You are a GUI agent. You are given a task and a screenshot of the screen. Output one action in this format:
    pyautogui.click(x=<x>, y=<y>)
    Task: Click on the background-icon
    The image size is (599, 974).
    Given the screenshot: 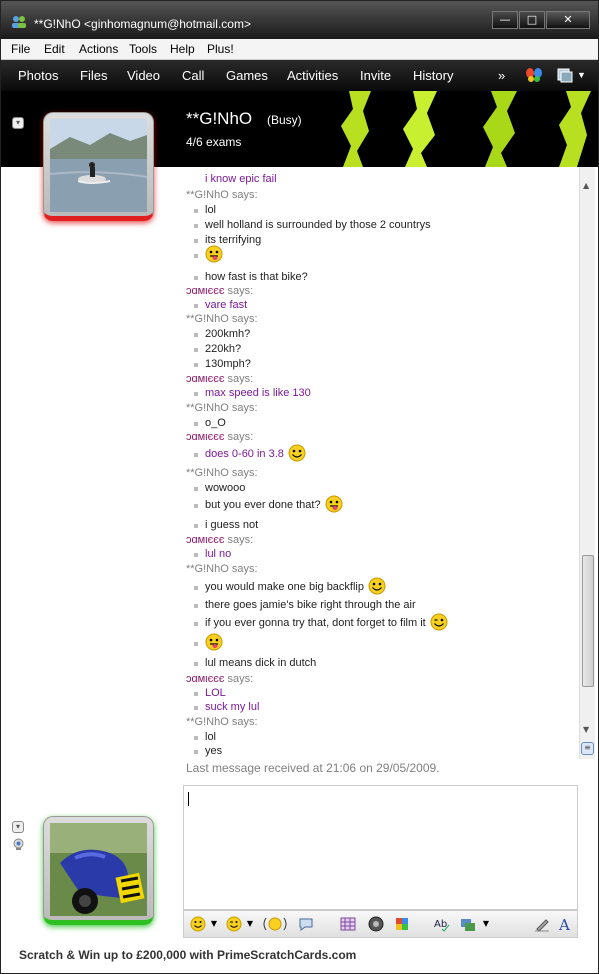 What is the action you would take?
    pyautogui.click(x=348, y=924)
    